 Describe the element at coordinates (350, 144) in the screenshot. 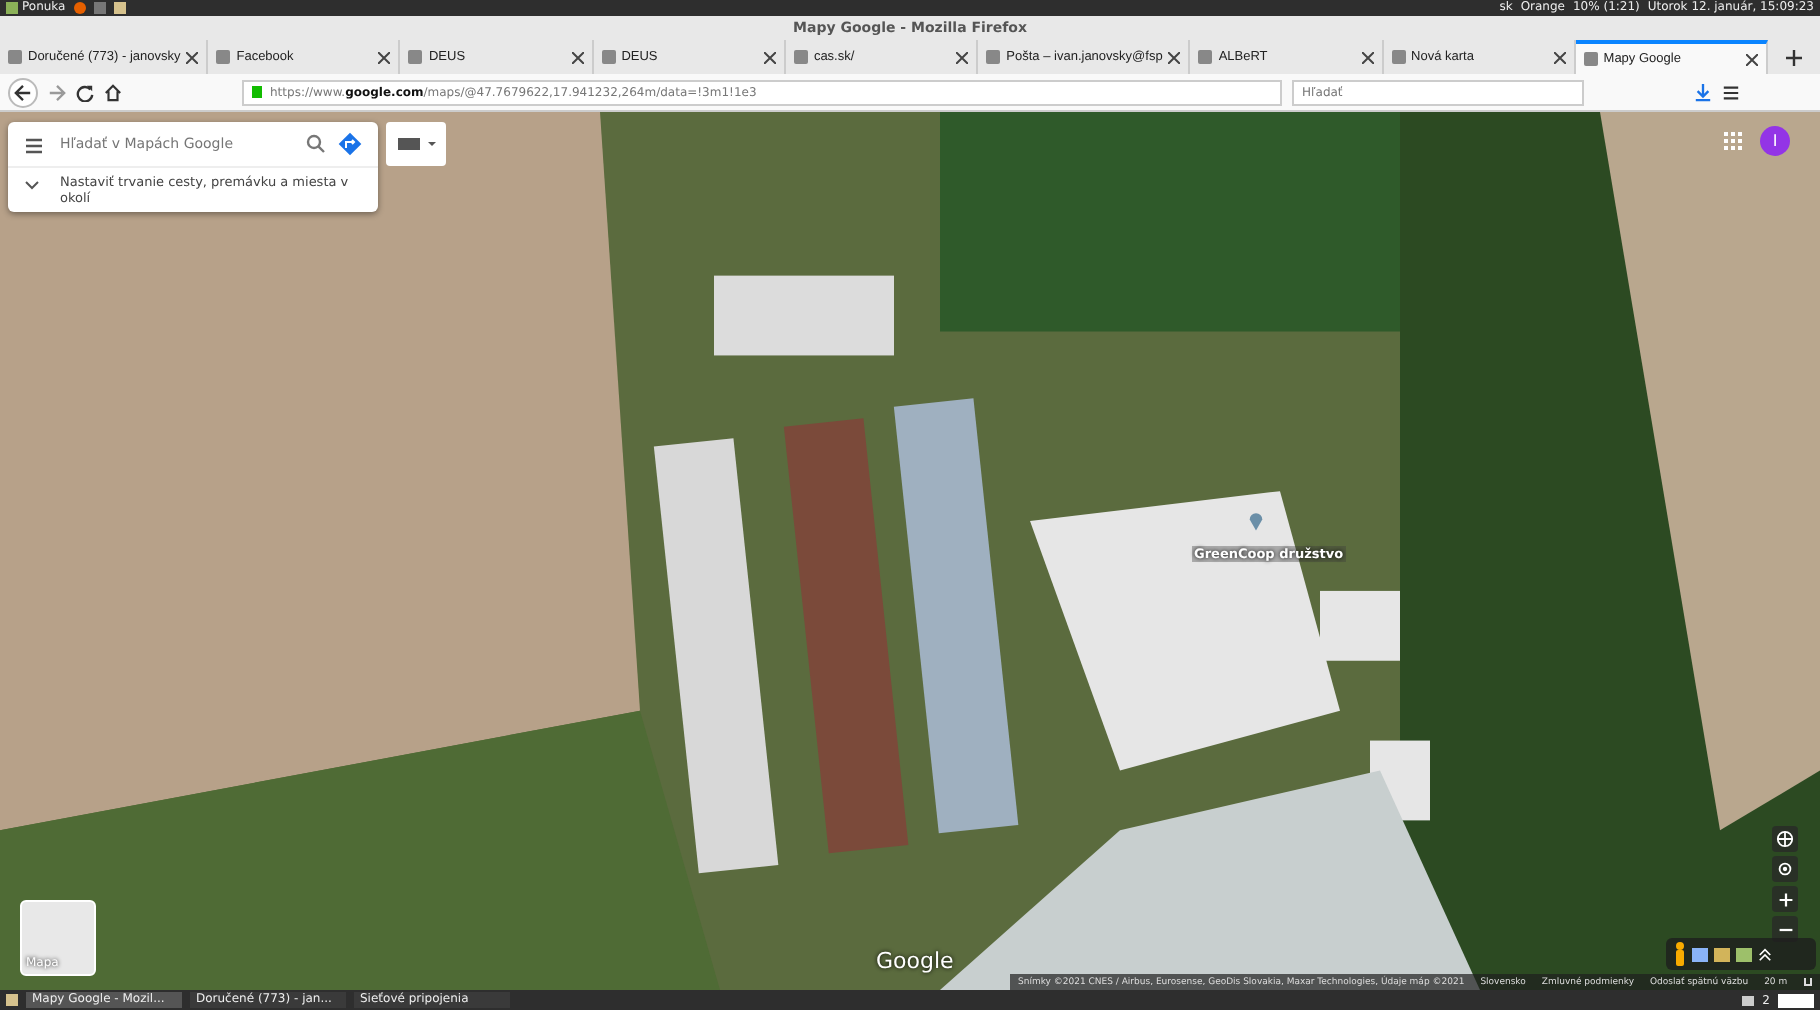

I see `directions-icon` at that location.